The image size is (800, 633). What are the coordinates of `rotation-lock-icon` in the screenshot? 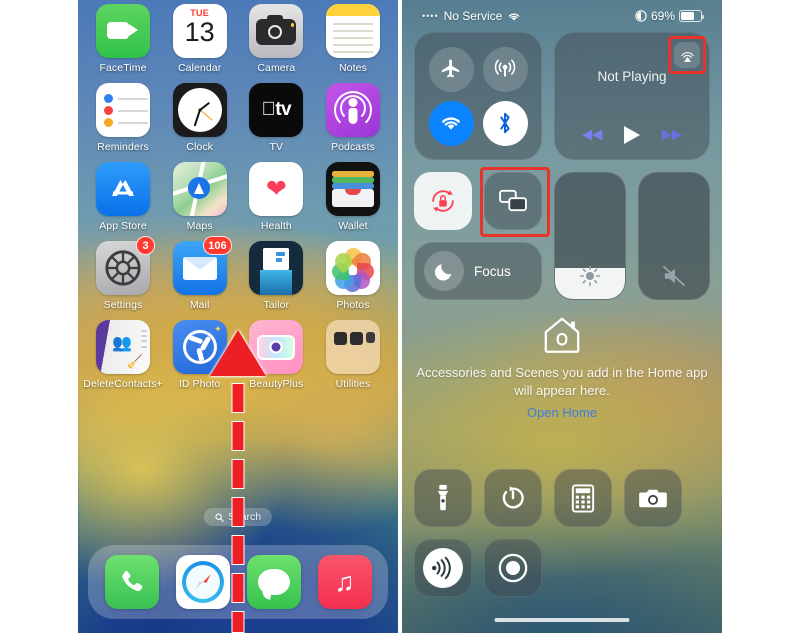 It's located at (443, 201).